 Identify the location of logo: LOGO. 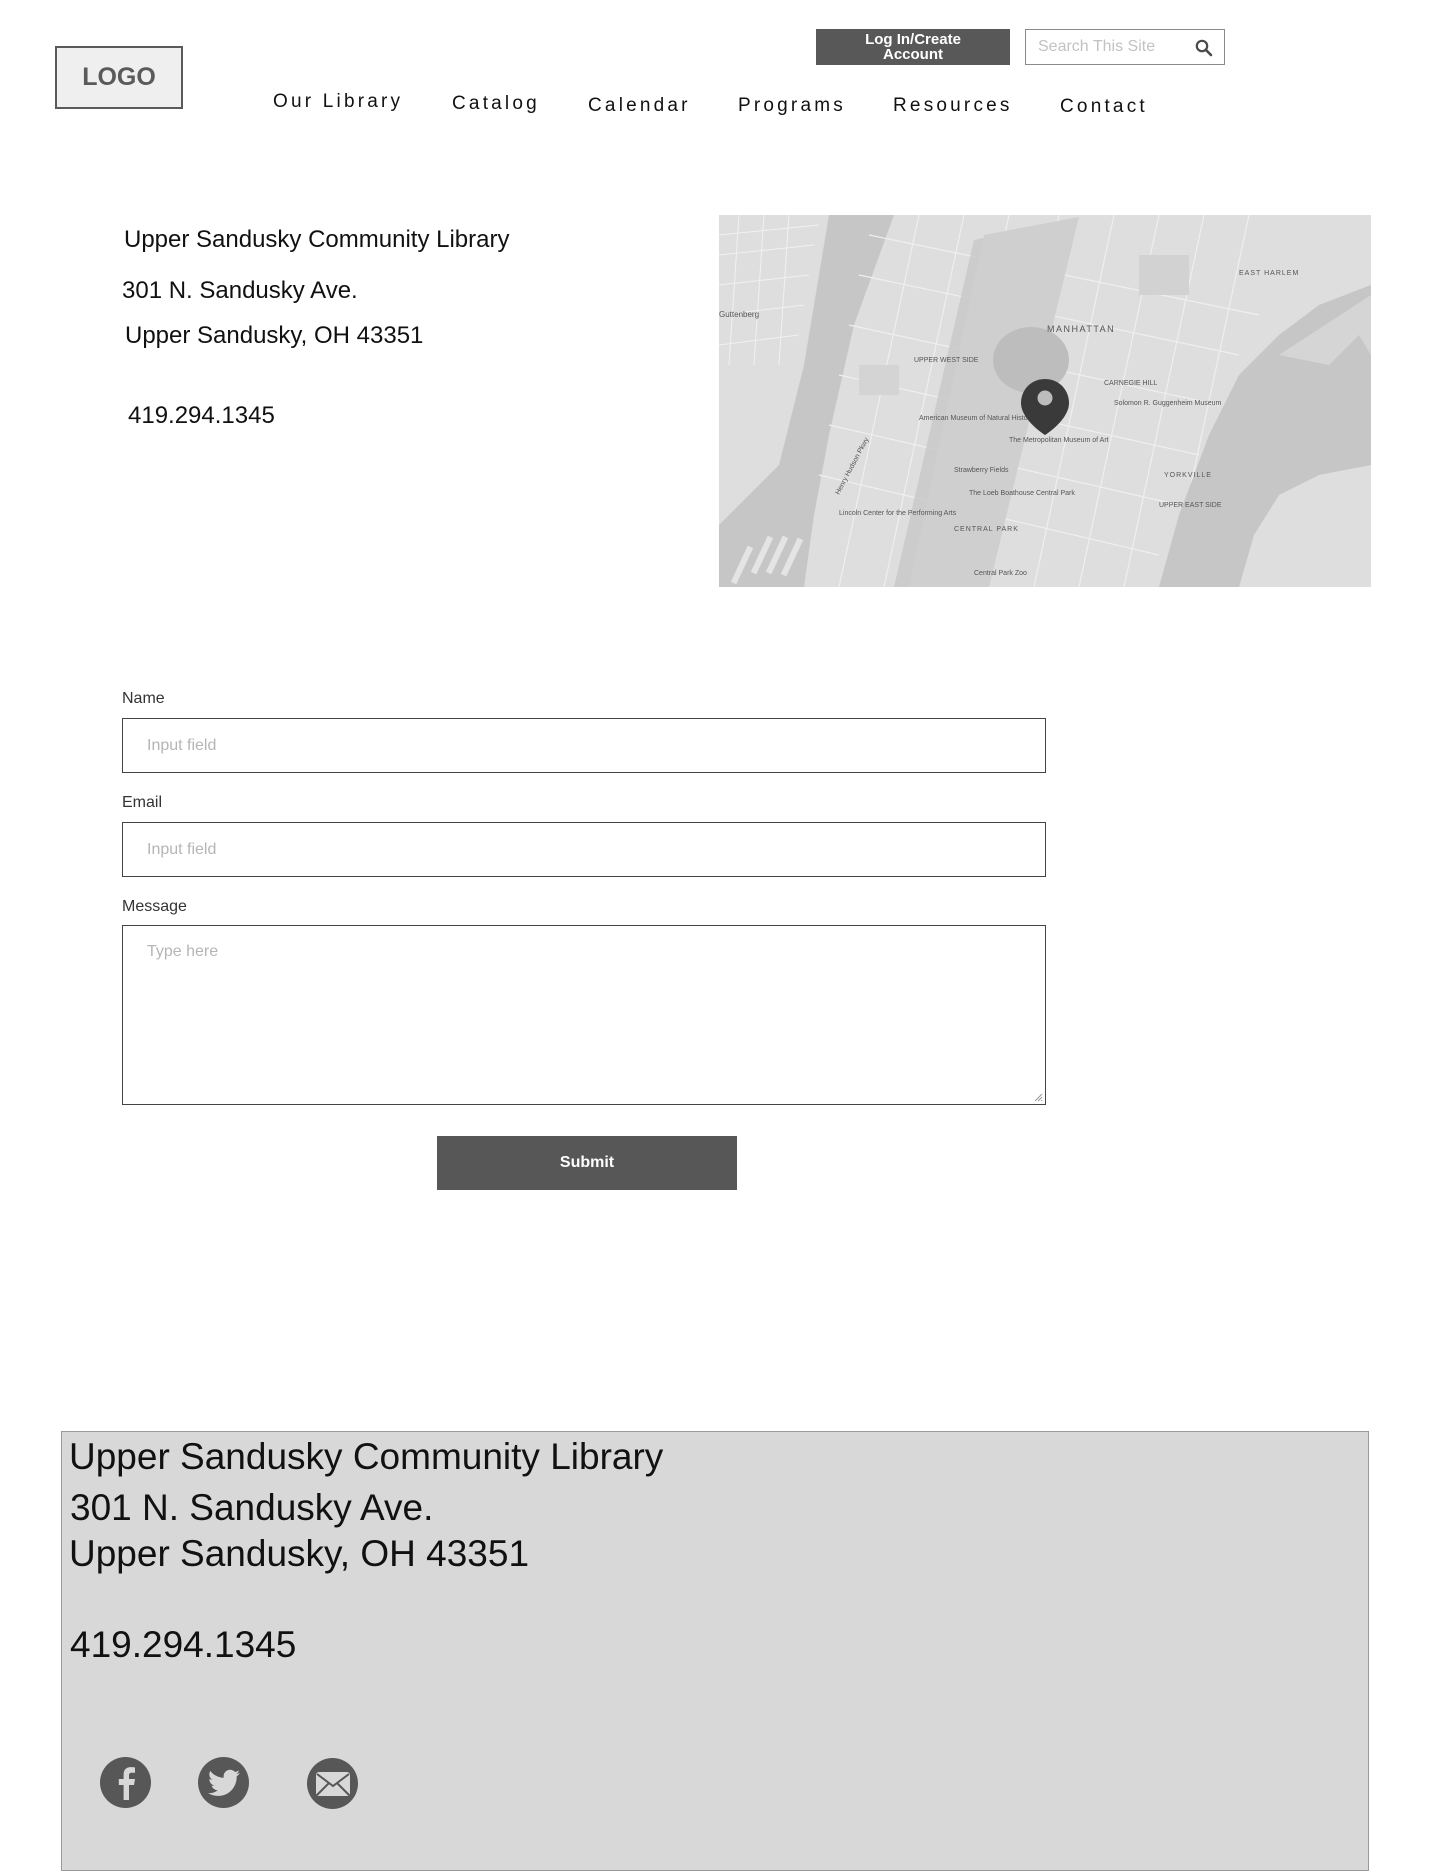
(119, 77).